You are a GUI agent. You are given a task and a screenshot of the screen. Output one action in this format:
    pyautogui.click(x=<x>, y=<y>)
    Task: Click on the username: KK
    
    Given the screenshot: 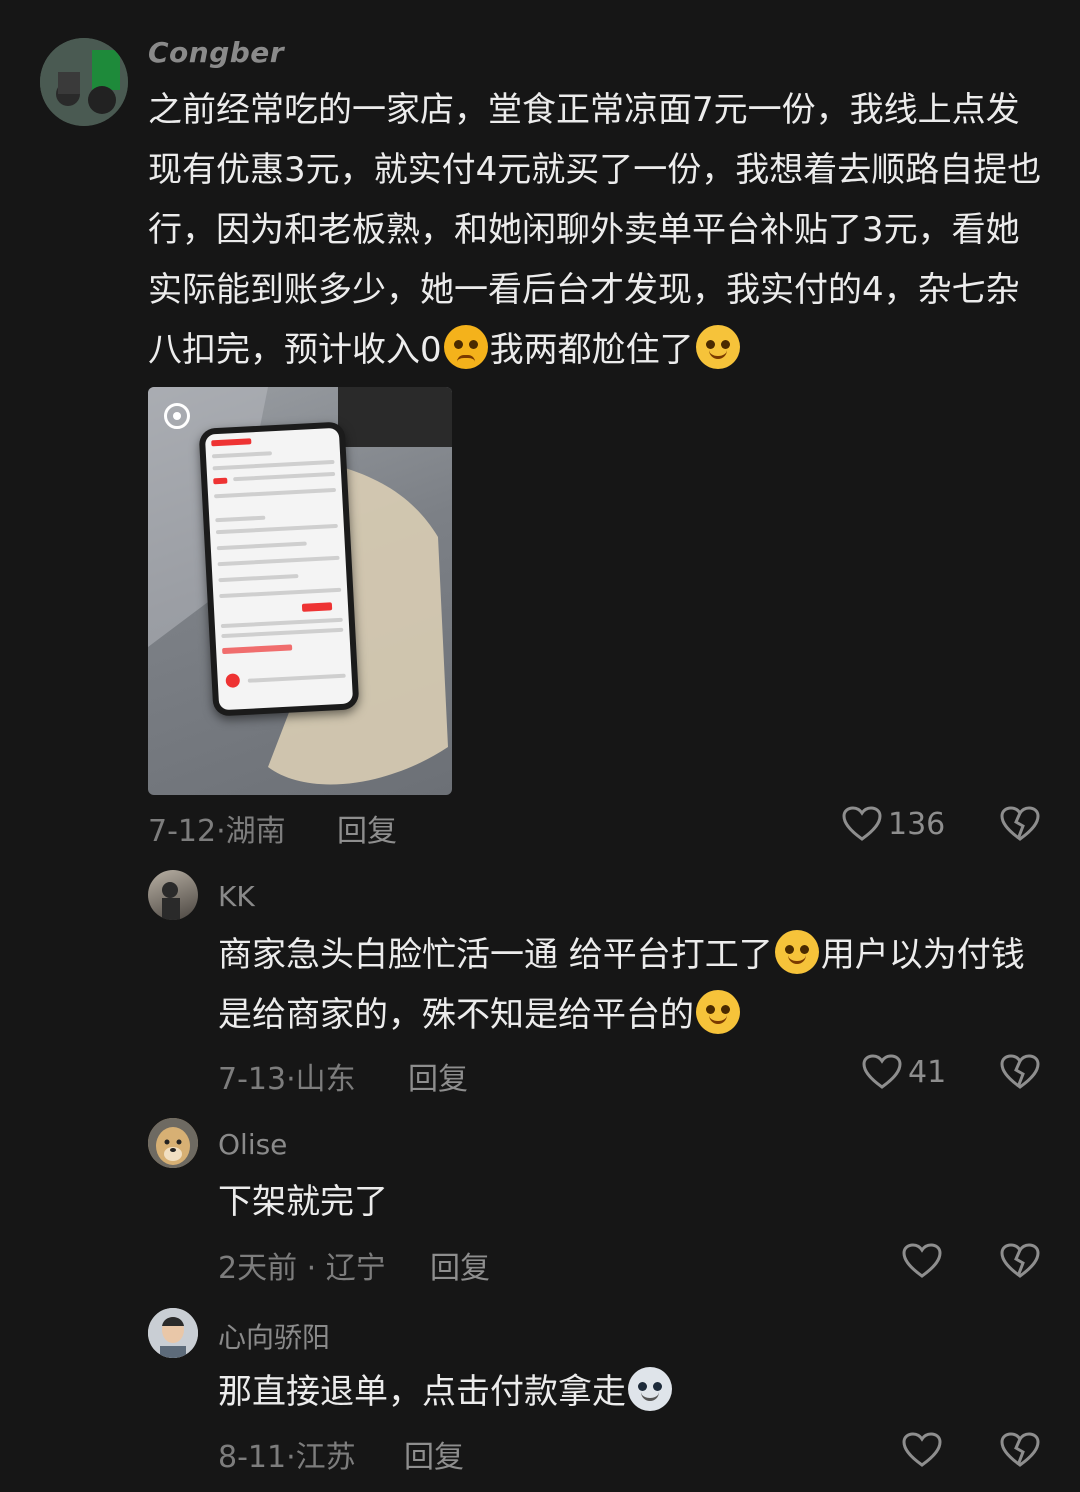 What is the action you would take?
    pyautogui.click(x=236, y=896)
    